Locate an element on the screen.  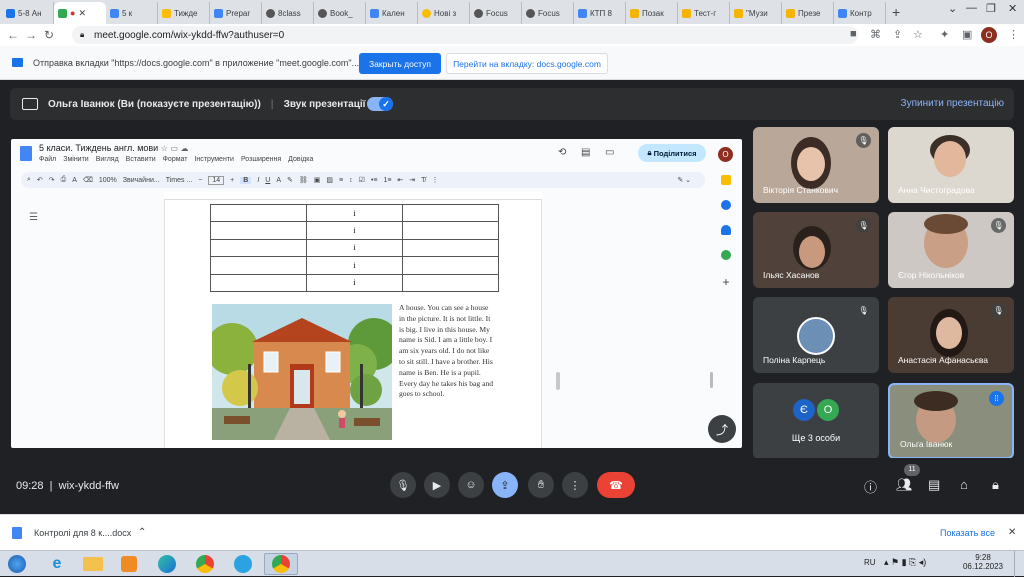
paint-format-icon: ⌫ is located at coordinates (88, 180).